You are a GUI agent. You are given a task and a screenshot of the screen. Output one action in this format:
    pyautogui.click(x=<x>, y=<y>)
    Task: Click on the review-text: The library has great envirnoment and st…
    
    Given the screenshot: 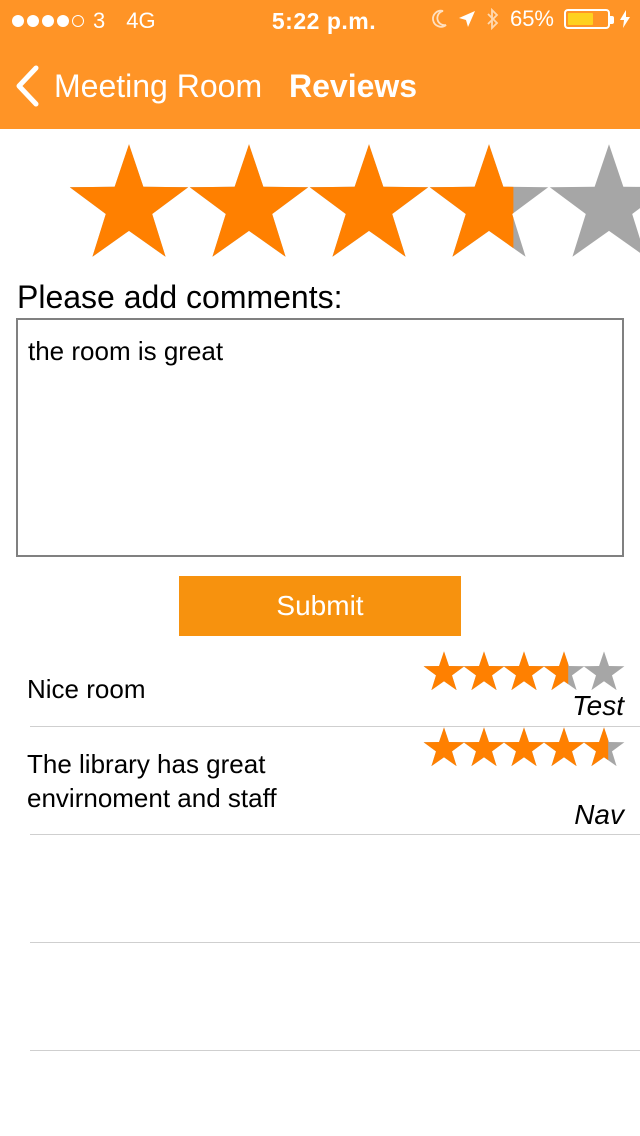 What is the action you would take?
    pyautogui.click(x=152, y=781)
    